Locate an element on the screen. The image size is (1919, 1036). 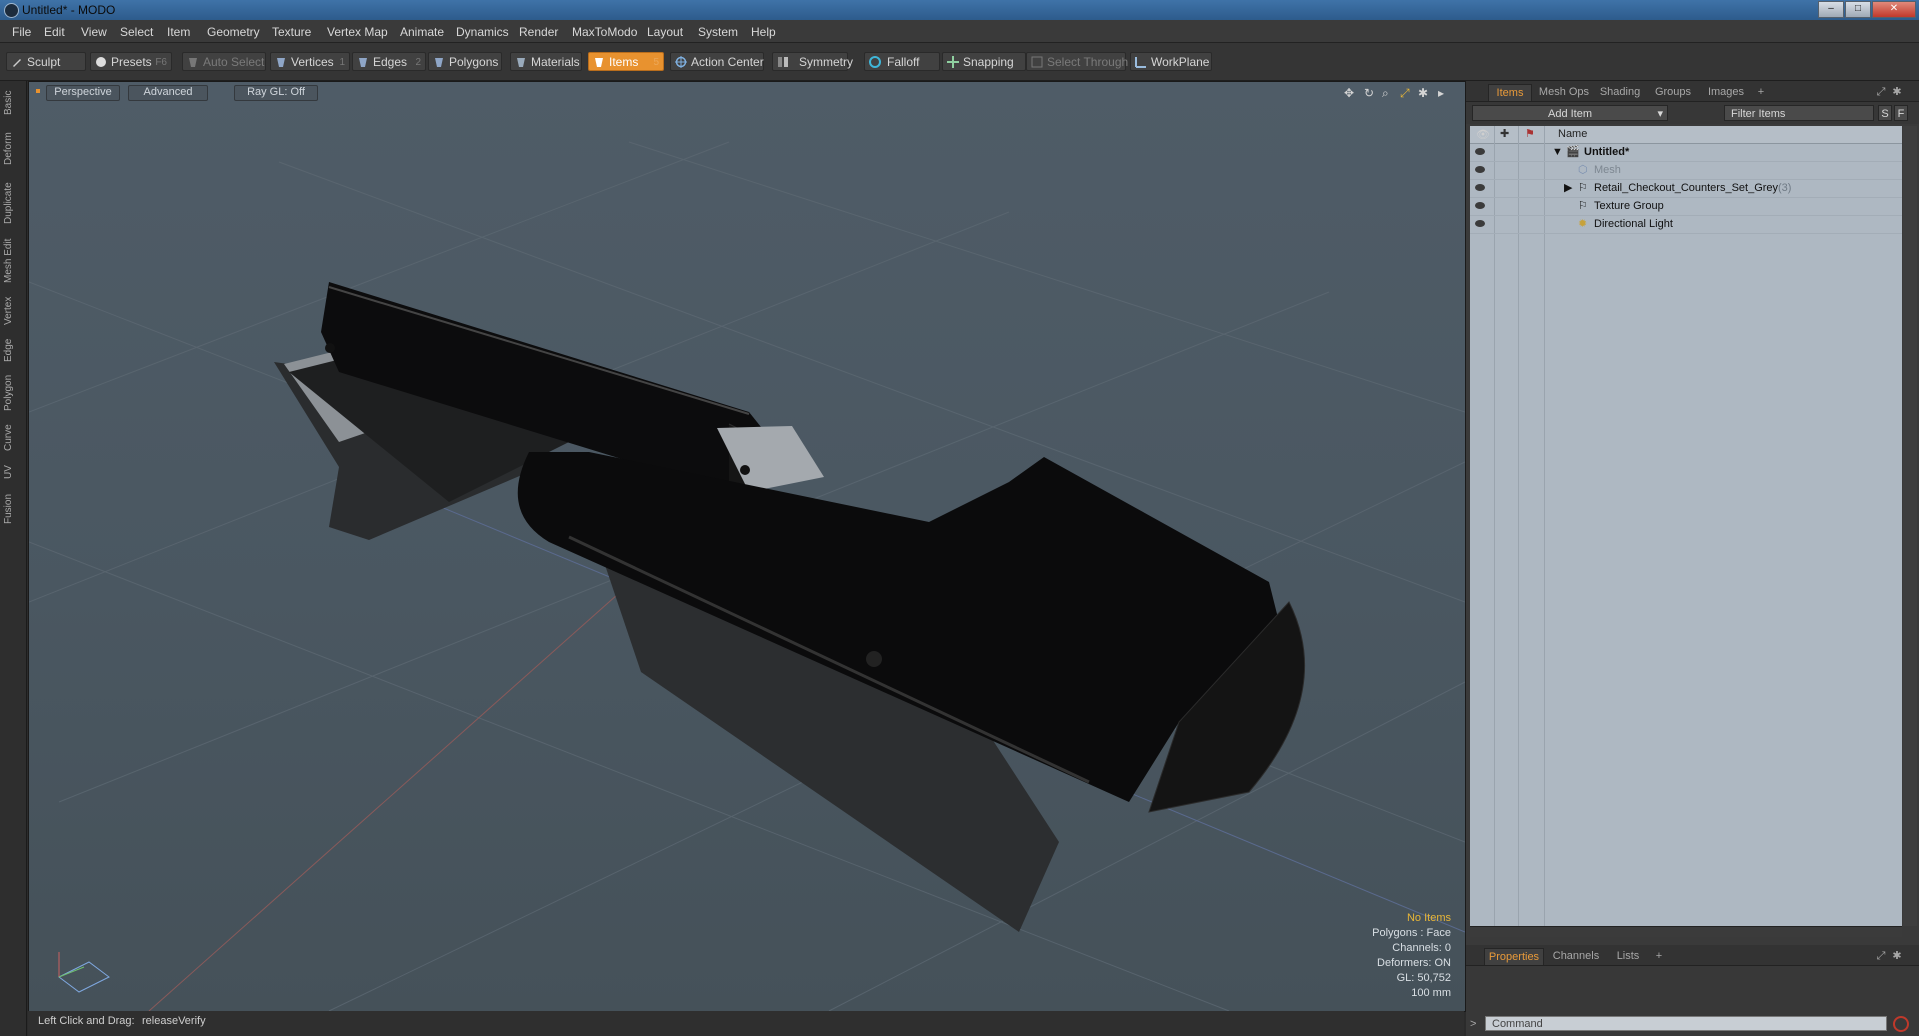
menu-geometry: Geometry is located at coordinates (233, 32).